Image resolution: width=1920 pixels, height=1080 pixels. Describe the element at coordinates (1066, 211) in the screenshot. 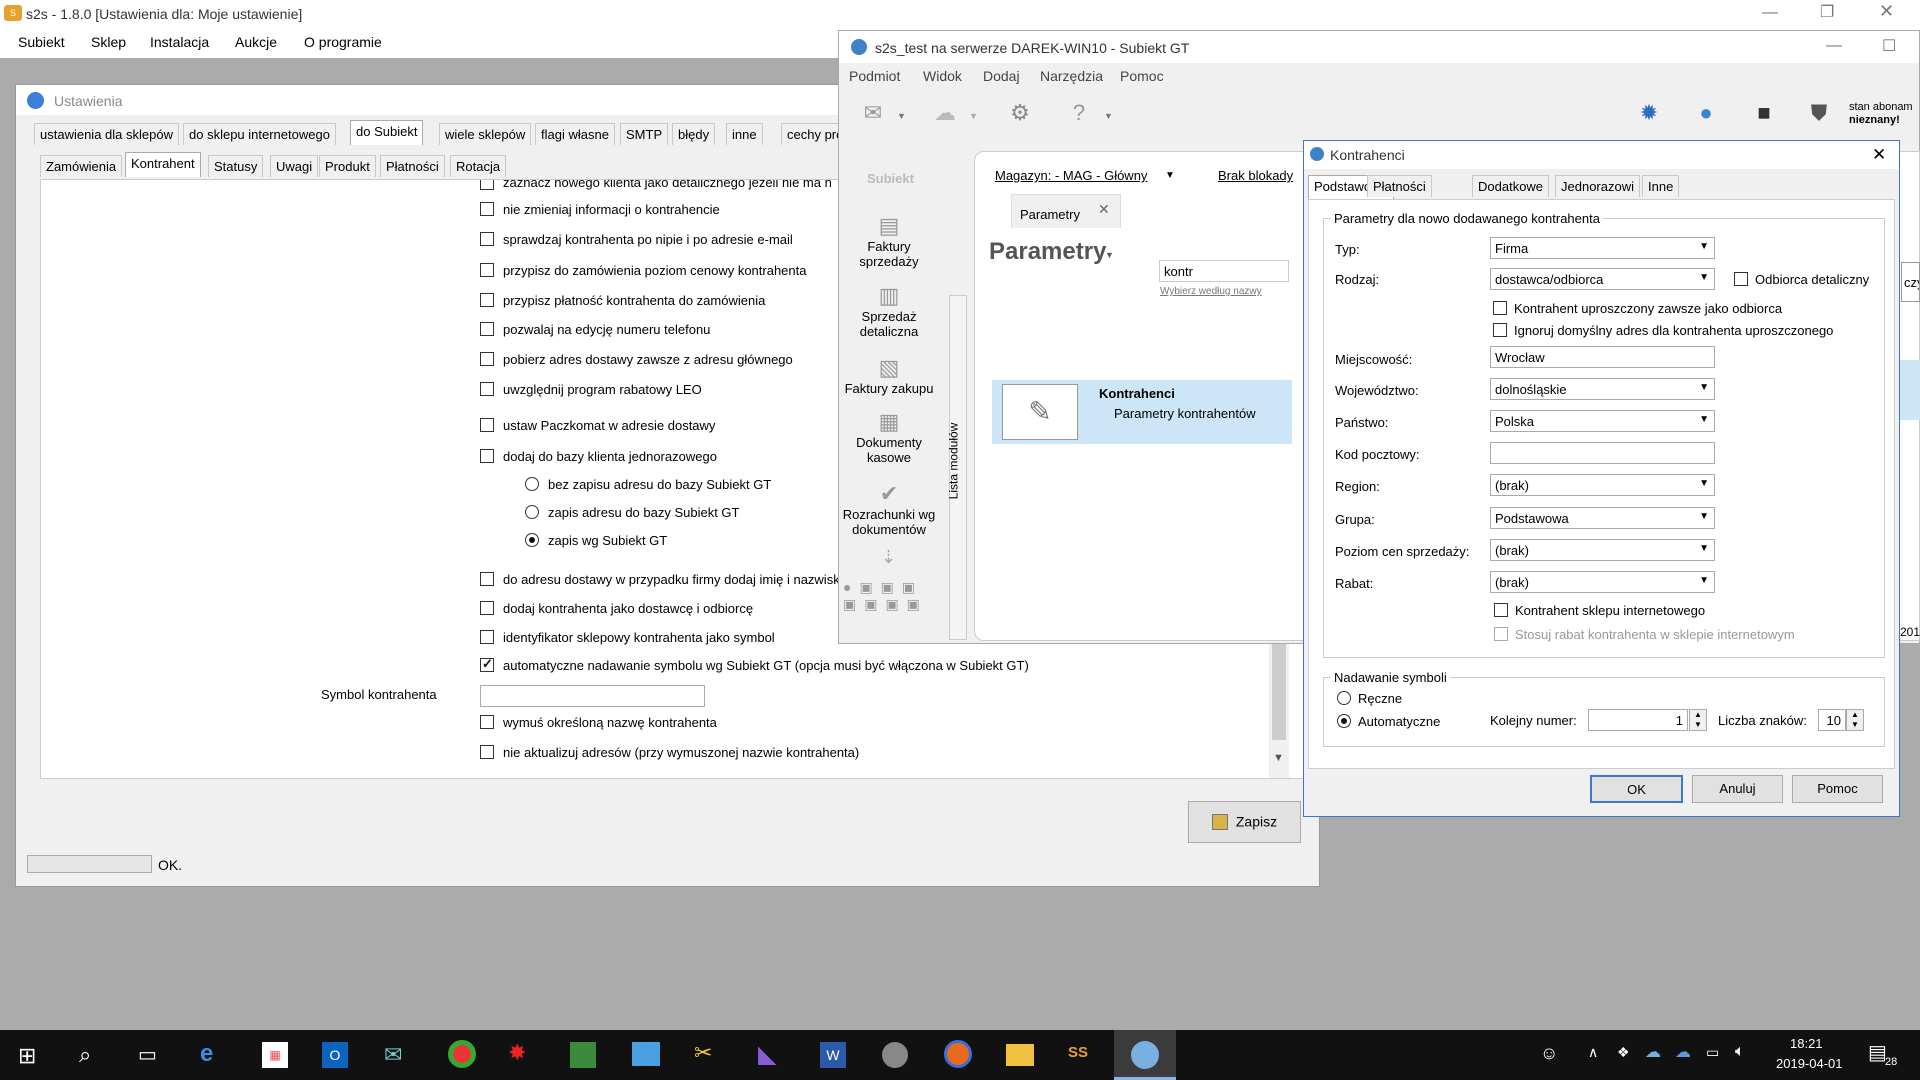

I see `tab-parametry: Parametry ✕` at that location.